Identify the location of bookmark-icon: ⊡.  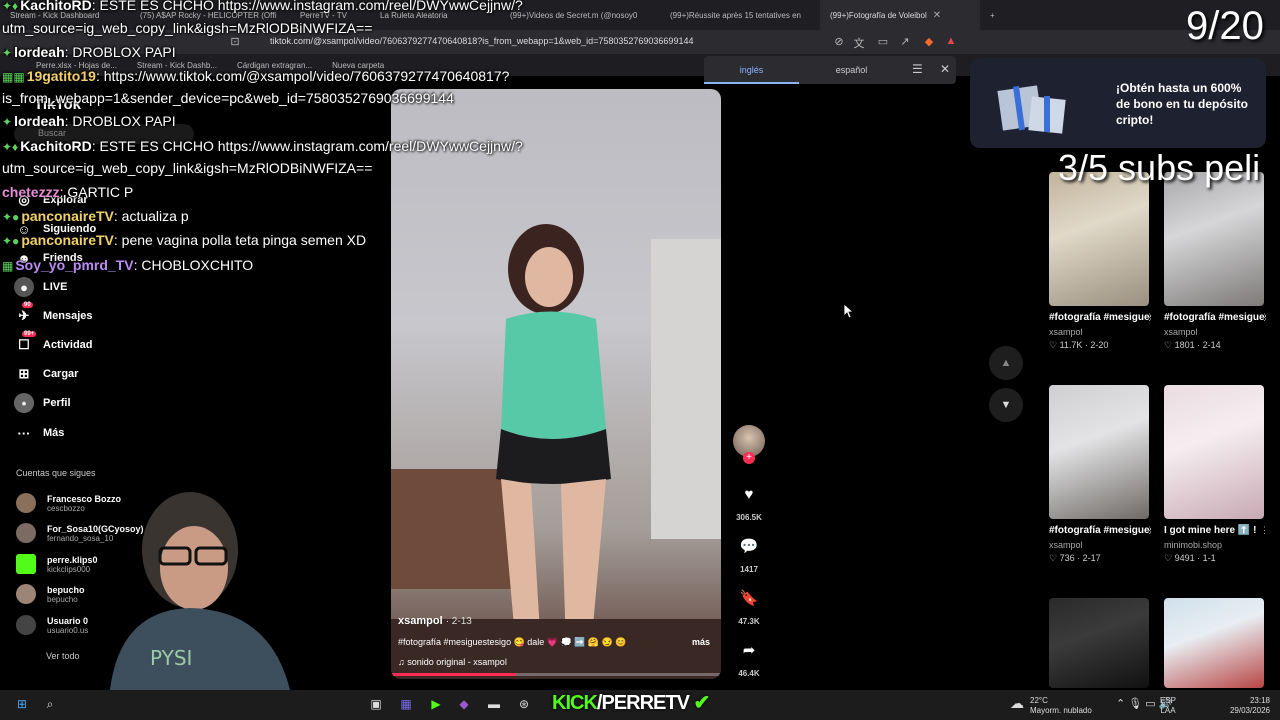
(235, 42).